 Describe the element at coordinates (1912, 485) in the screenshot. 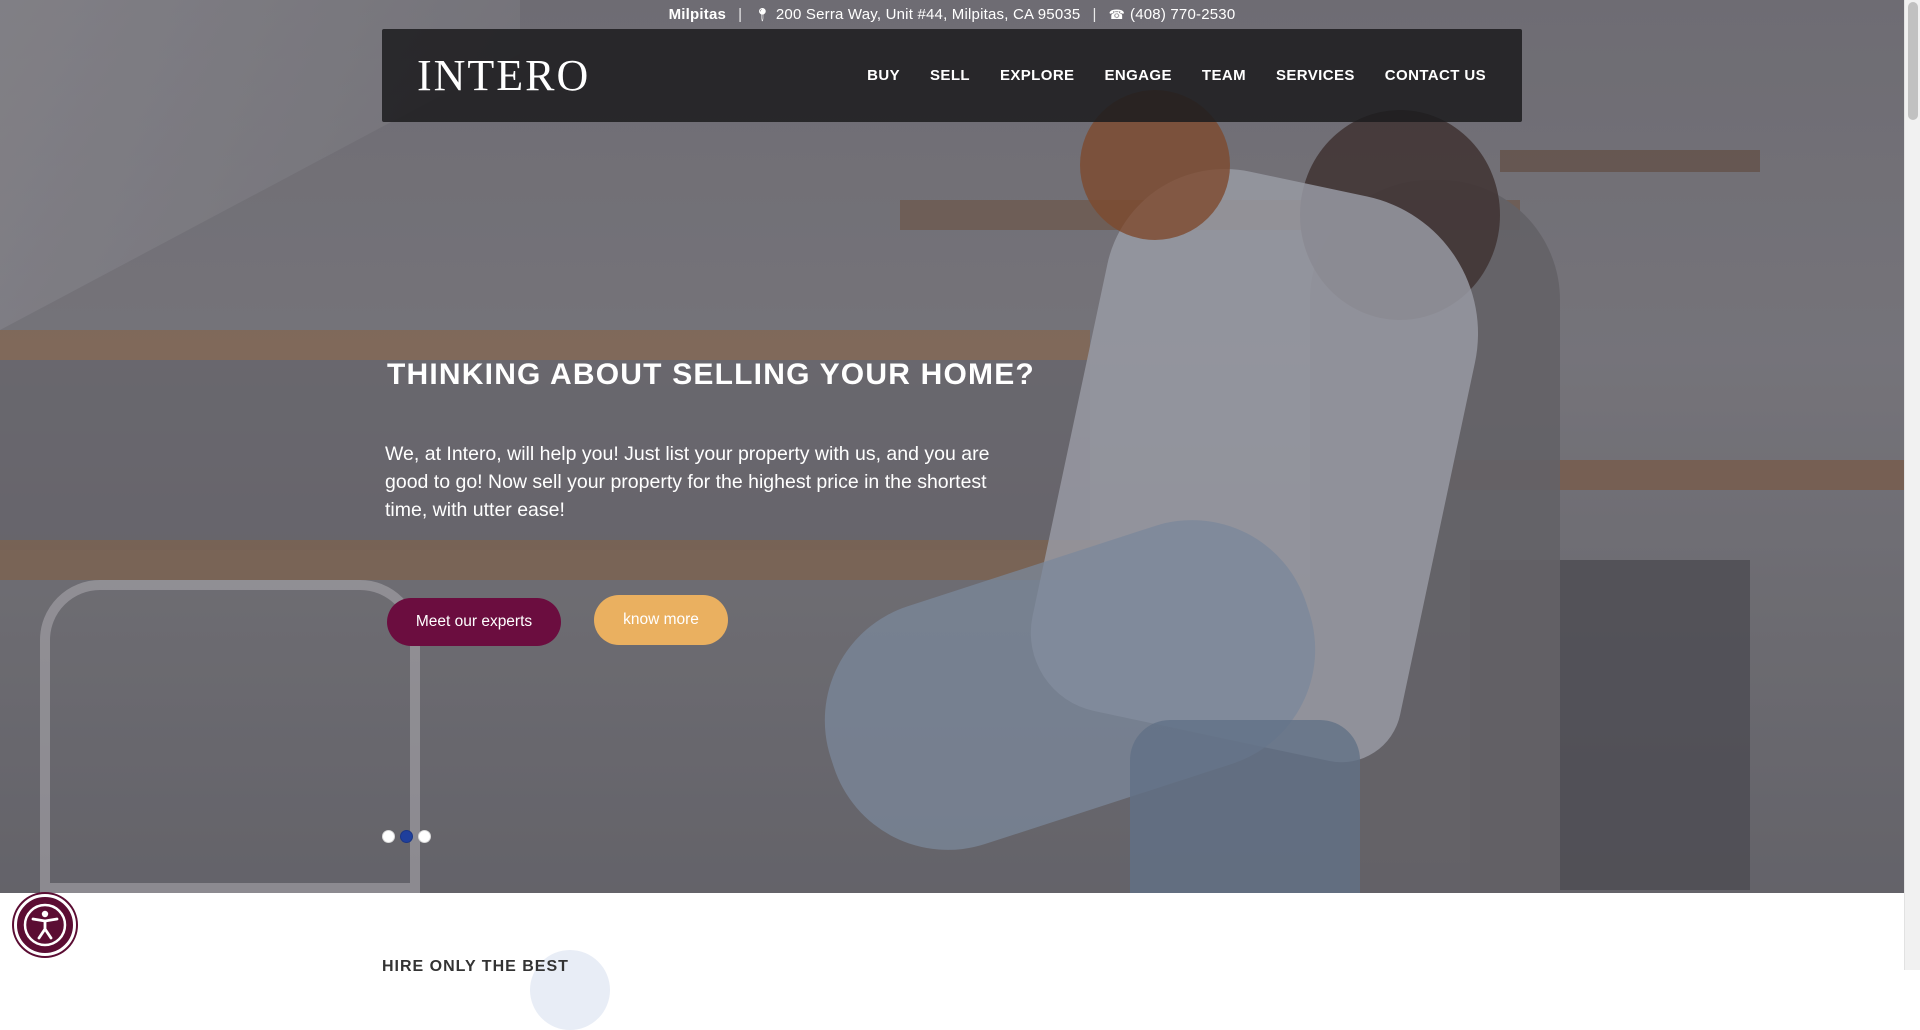

I see `page-scrollbar` at that location.